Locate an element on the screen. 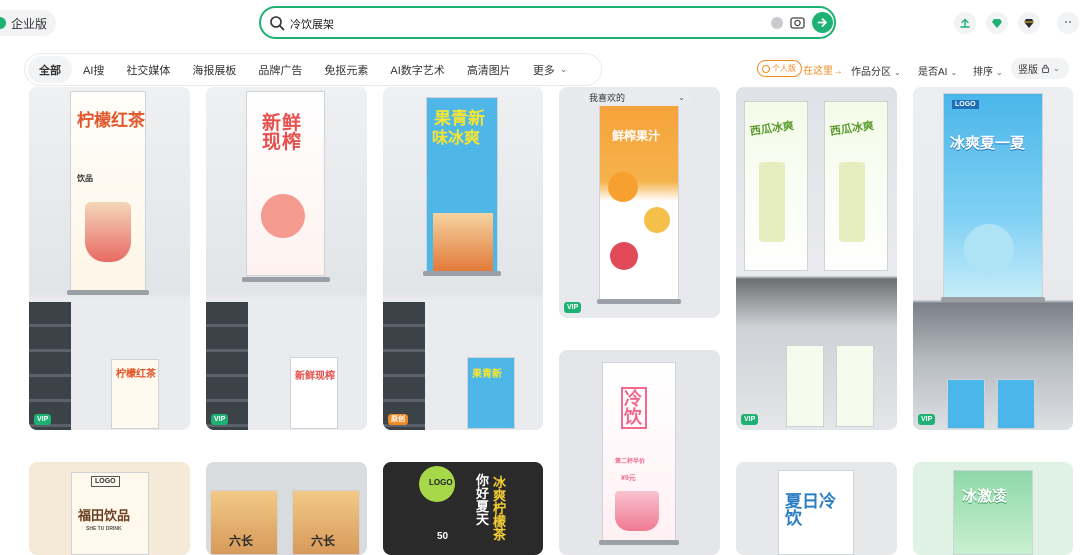 The width and height of the screenshot is (1080, 555). poster-title-2: 味冰爽 is located at coordinates (456, 138).